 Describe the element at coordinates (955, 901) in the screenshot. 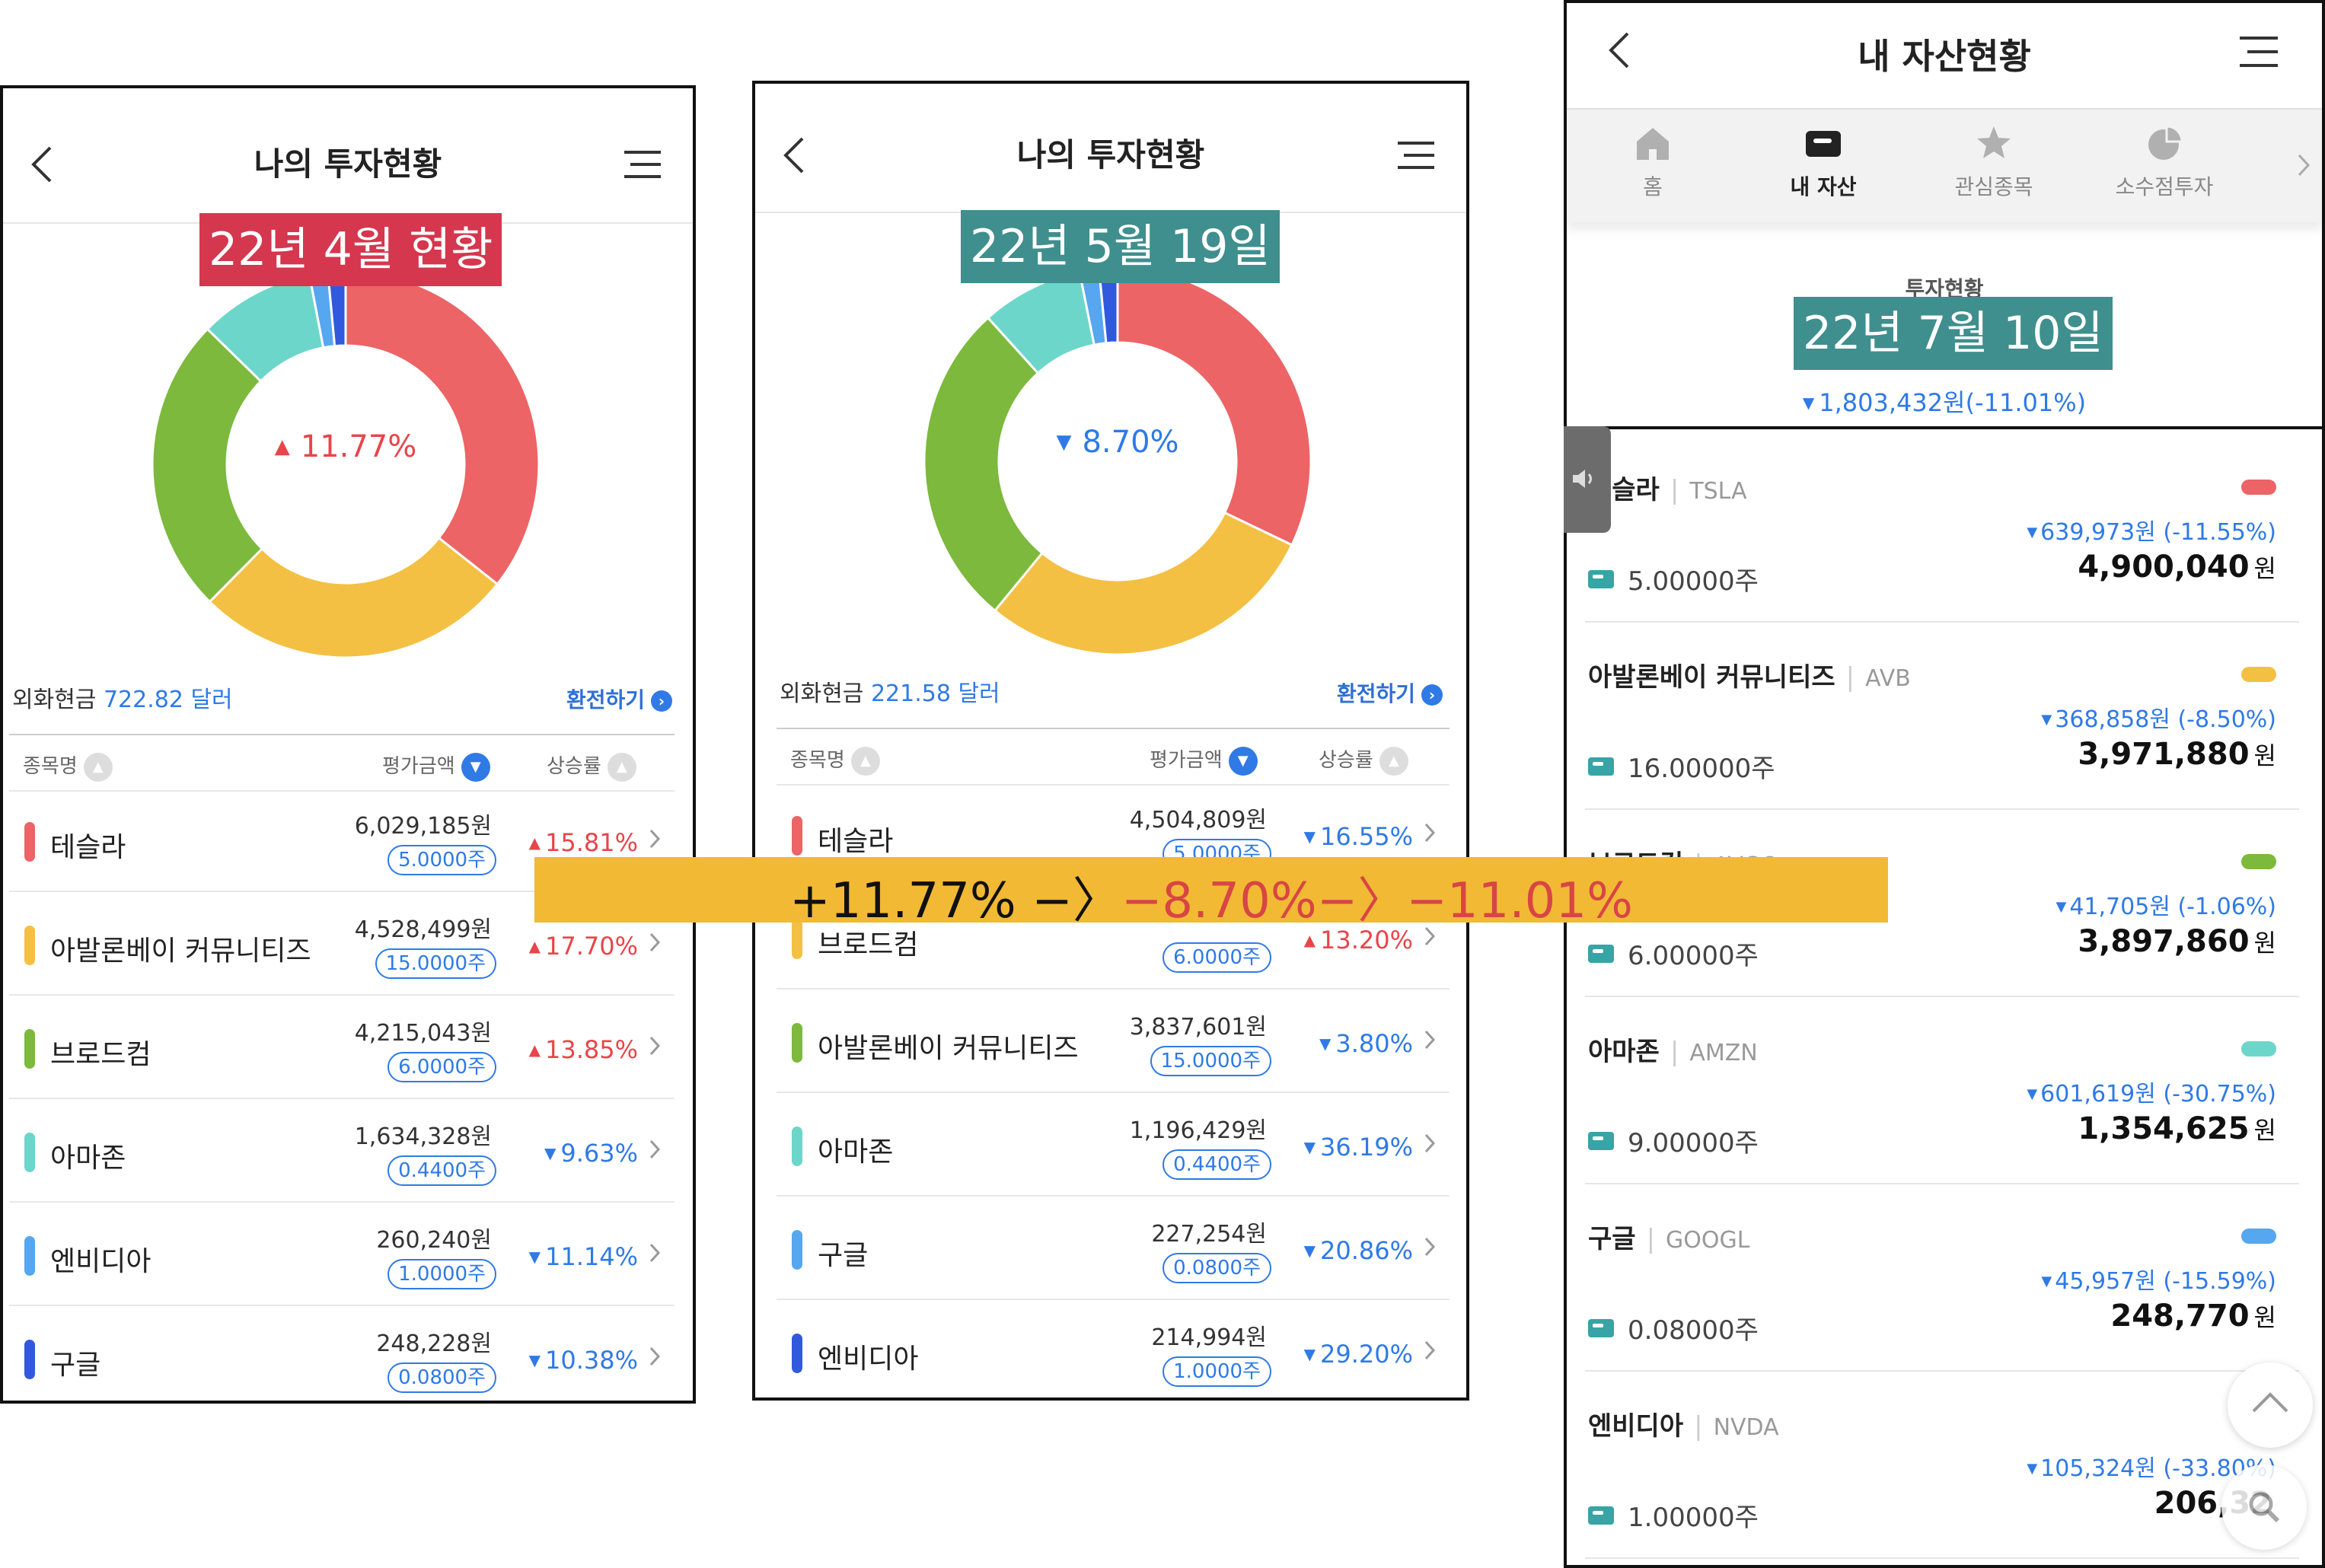

I see `banner-april-change: +11.77% −〉` at that location.